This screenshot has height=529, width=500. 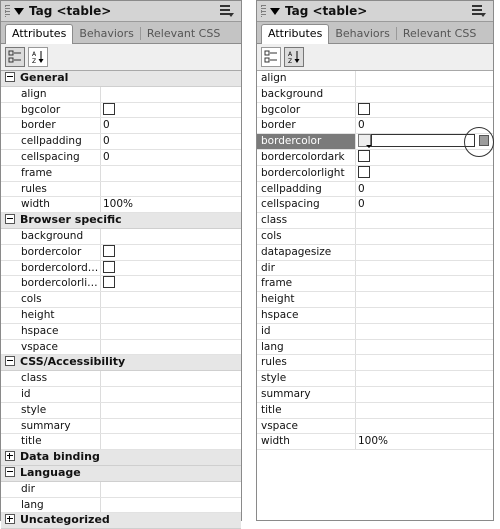 What do you see at coordinates (51, 205) in the screenshot?
I see `attribute-name: width` at bounding box center [51, 205].